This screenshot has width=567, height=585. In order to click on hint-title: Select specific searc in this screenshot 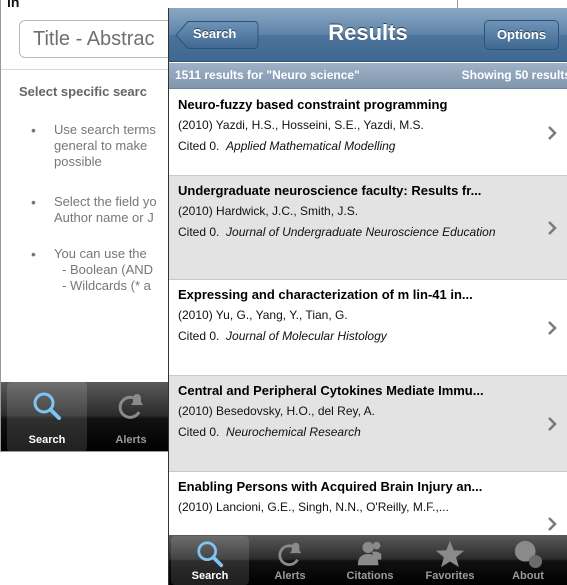, I will do `click(83, 91)`.